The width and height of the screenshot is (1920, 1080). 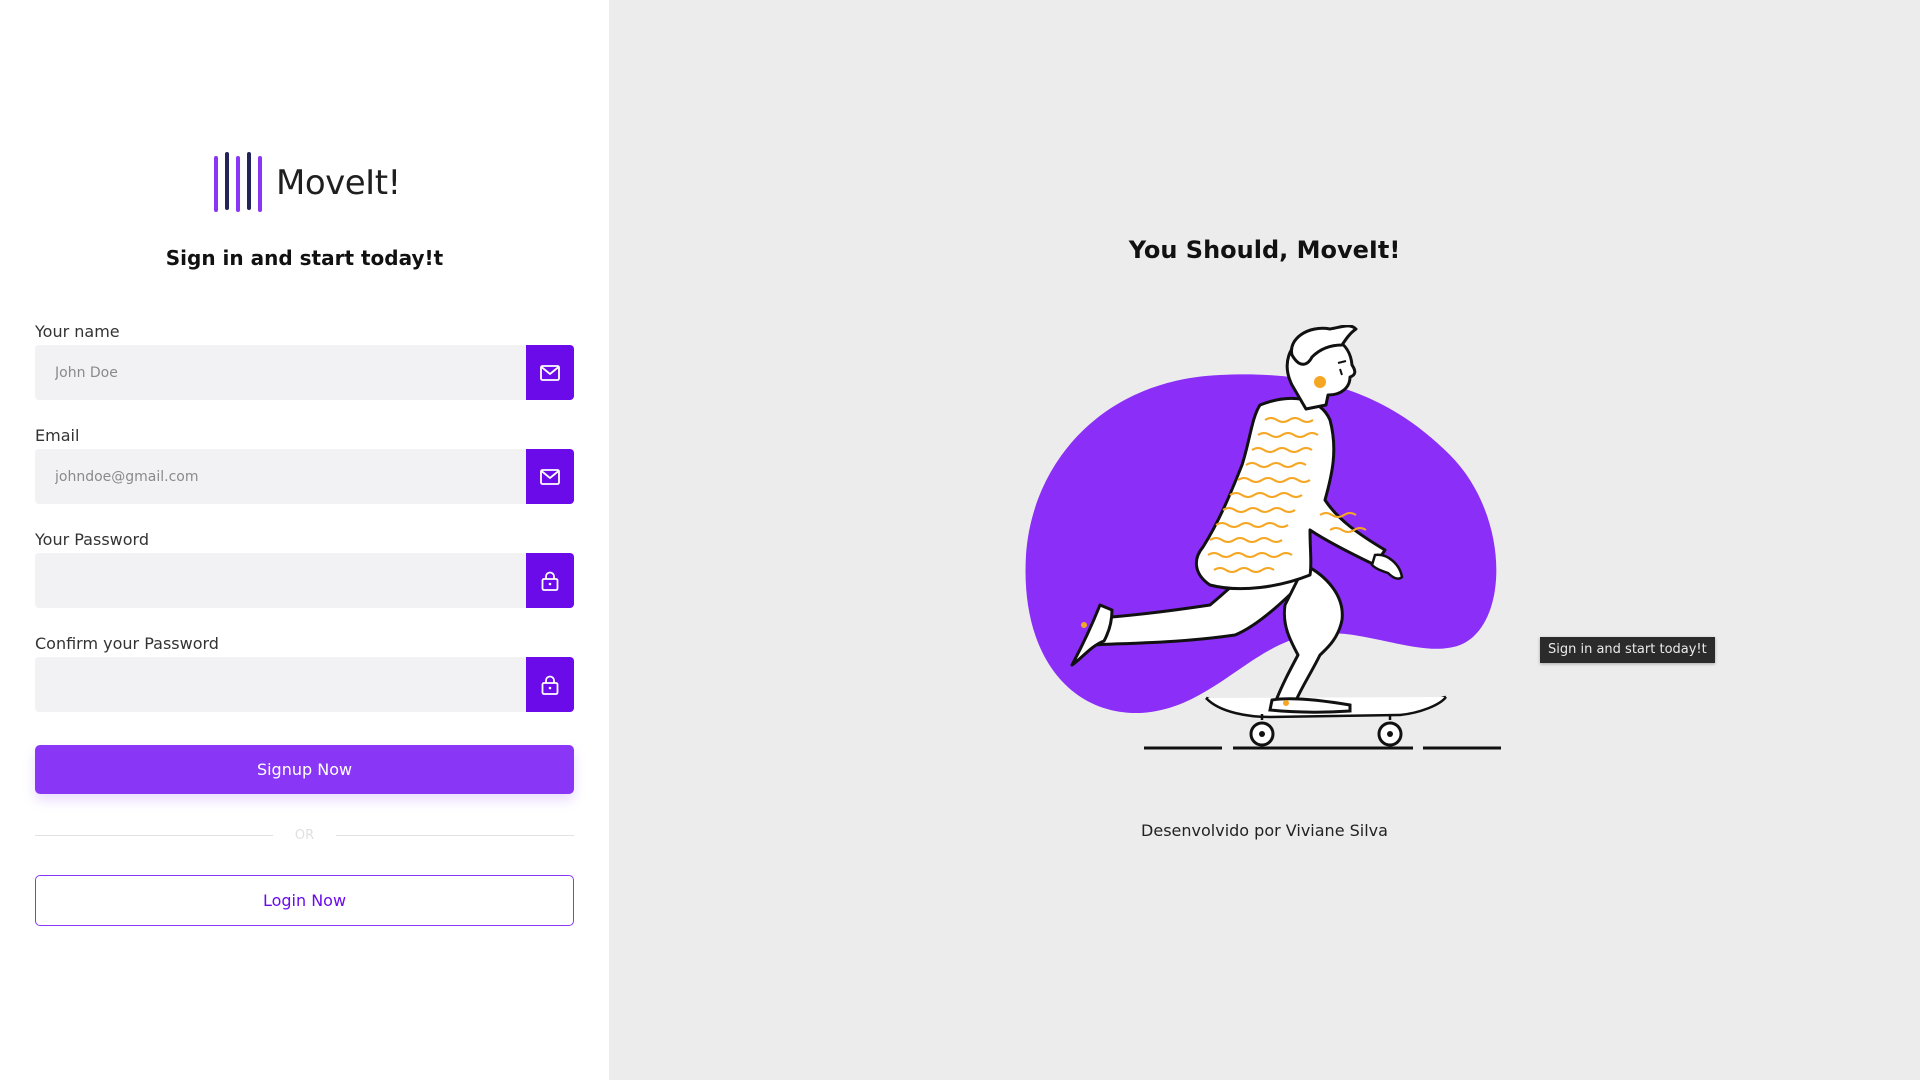 I want to click on name-input, so click(x=280, y=372).